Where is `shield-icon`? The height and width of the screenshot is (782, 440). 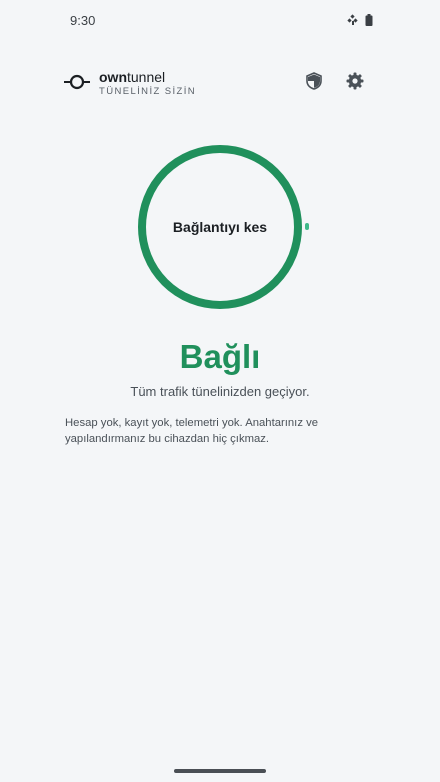 shield-icon is located at coordinates (314, 83).